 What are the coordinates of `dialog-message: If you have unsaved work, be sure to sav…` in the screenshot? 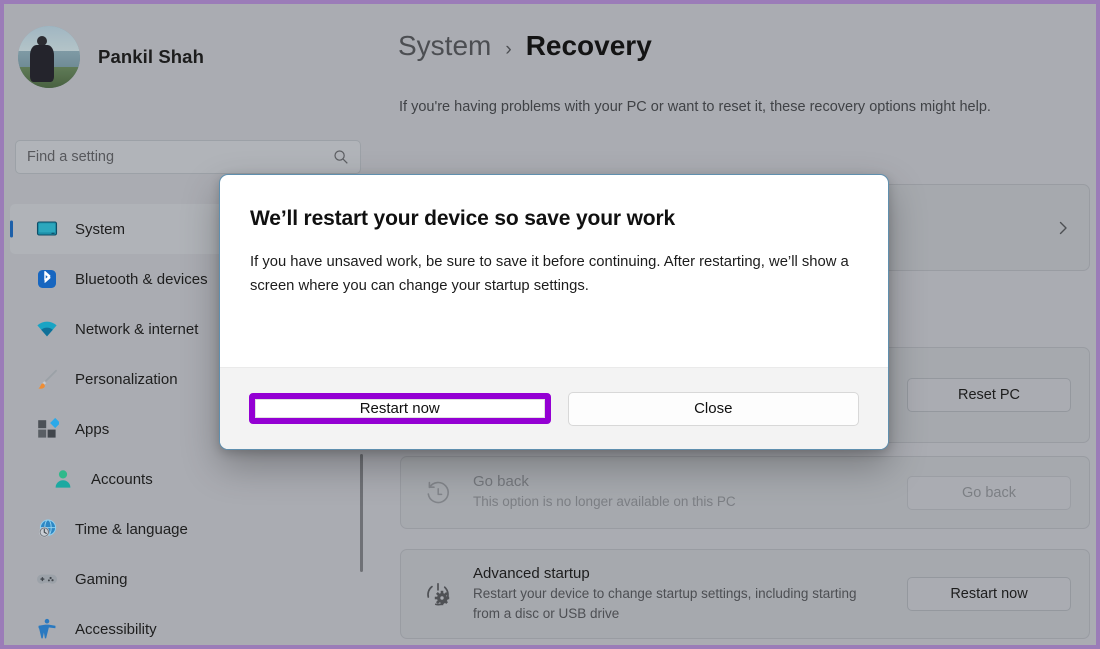 It's located at (549, 274).